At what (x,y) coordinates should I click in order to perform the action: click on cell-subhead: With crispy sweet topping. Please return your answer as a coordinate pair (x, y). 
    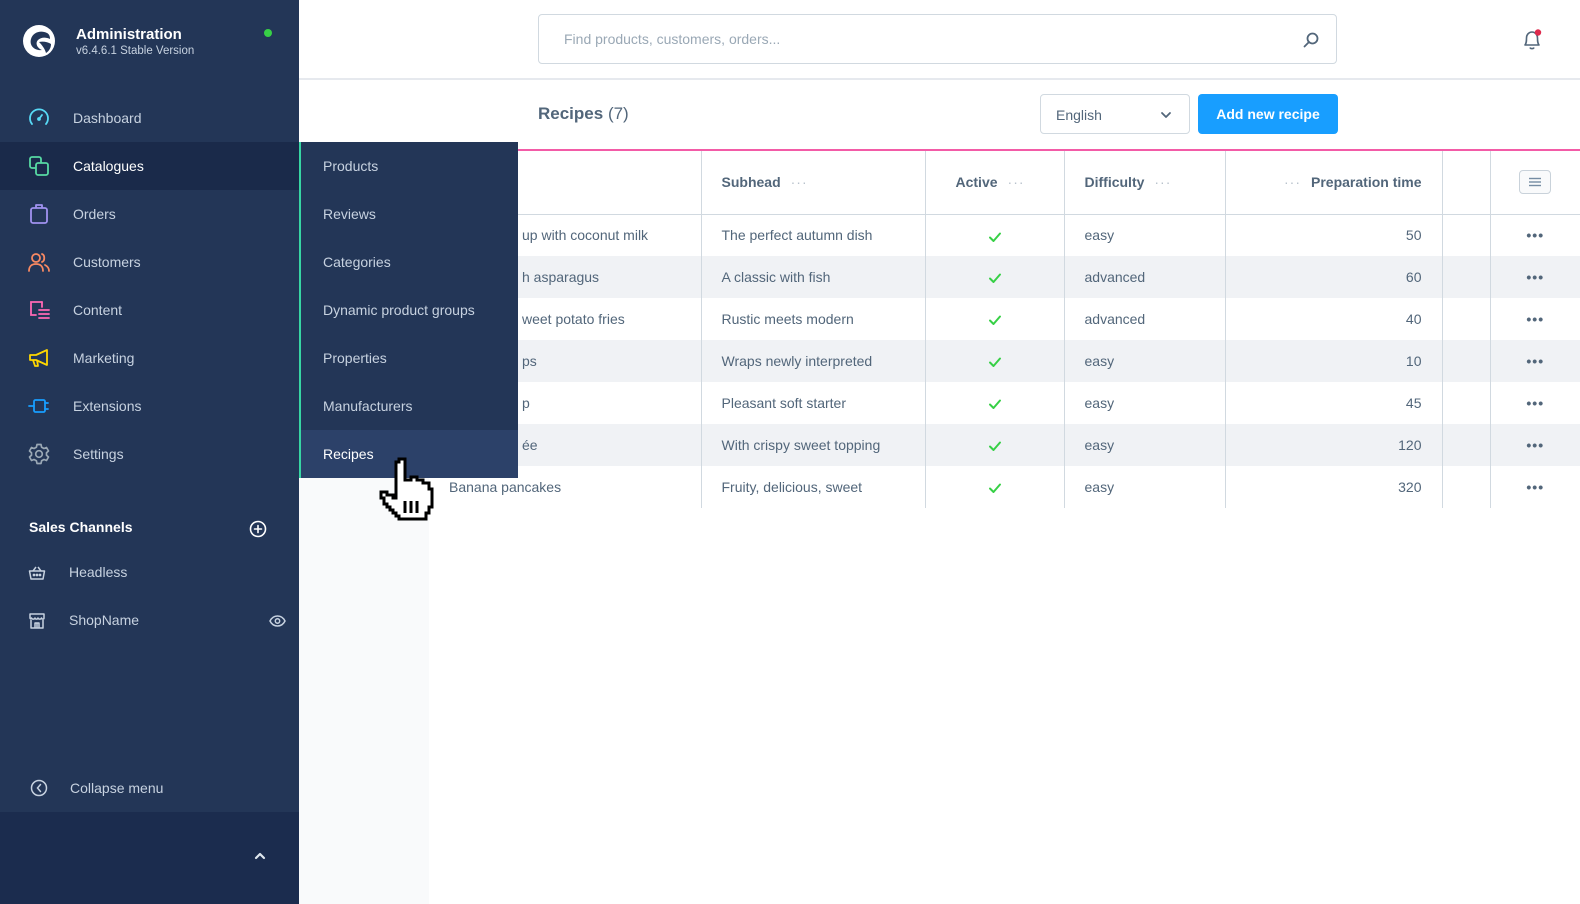
    Looking at the image, I should click on (813, 445).